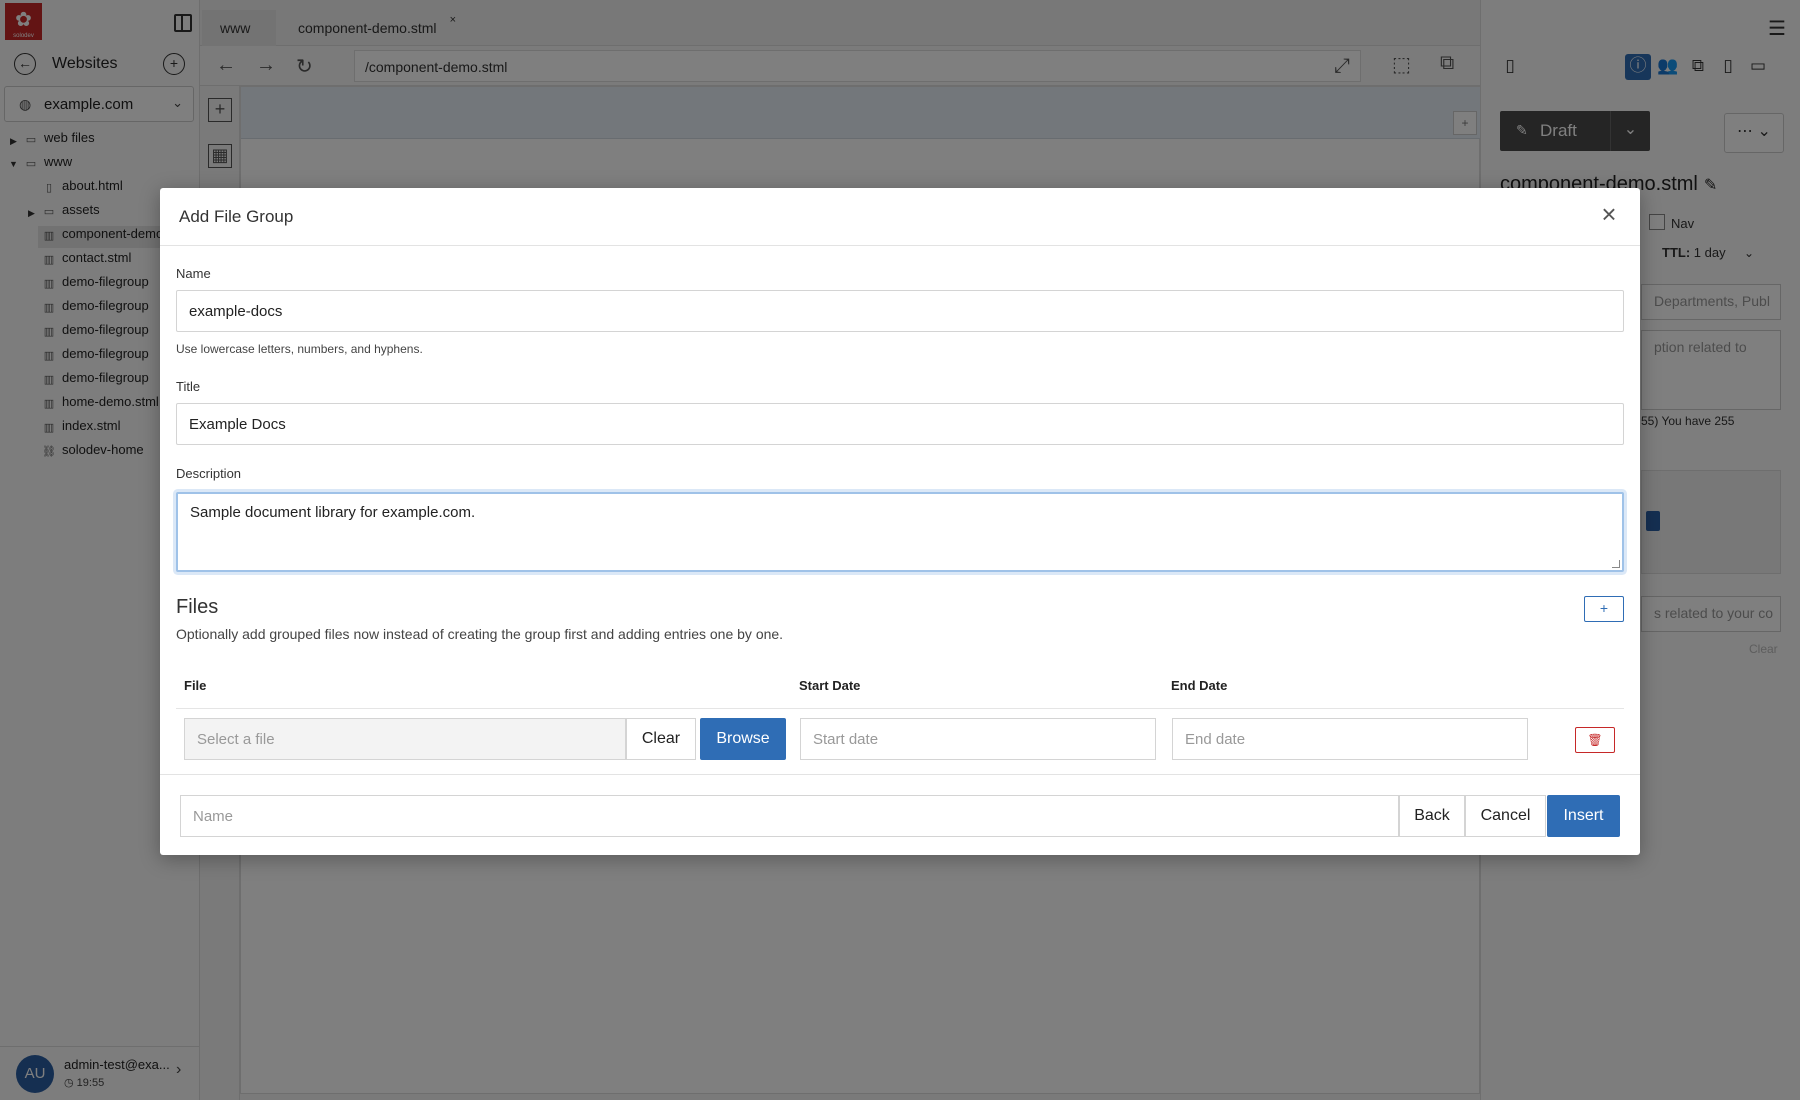  I want to click on add-file-row-button: +, so click(1604, 609).